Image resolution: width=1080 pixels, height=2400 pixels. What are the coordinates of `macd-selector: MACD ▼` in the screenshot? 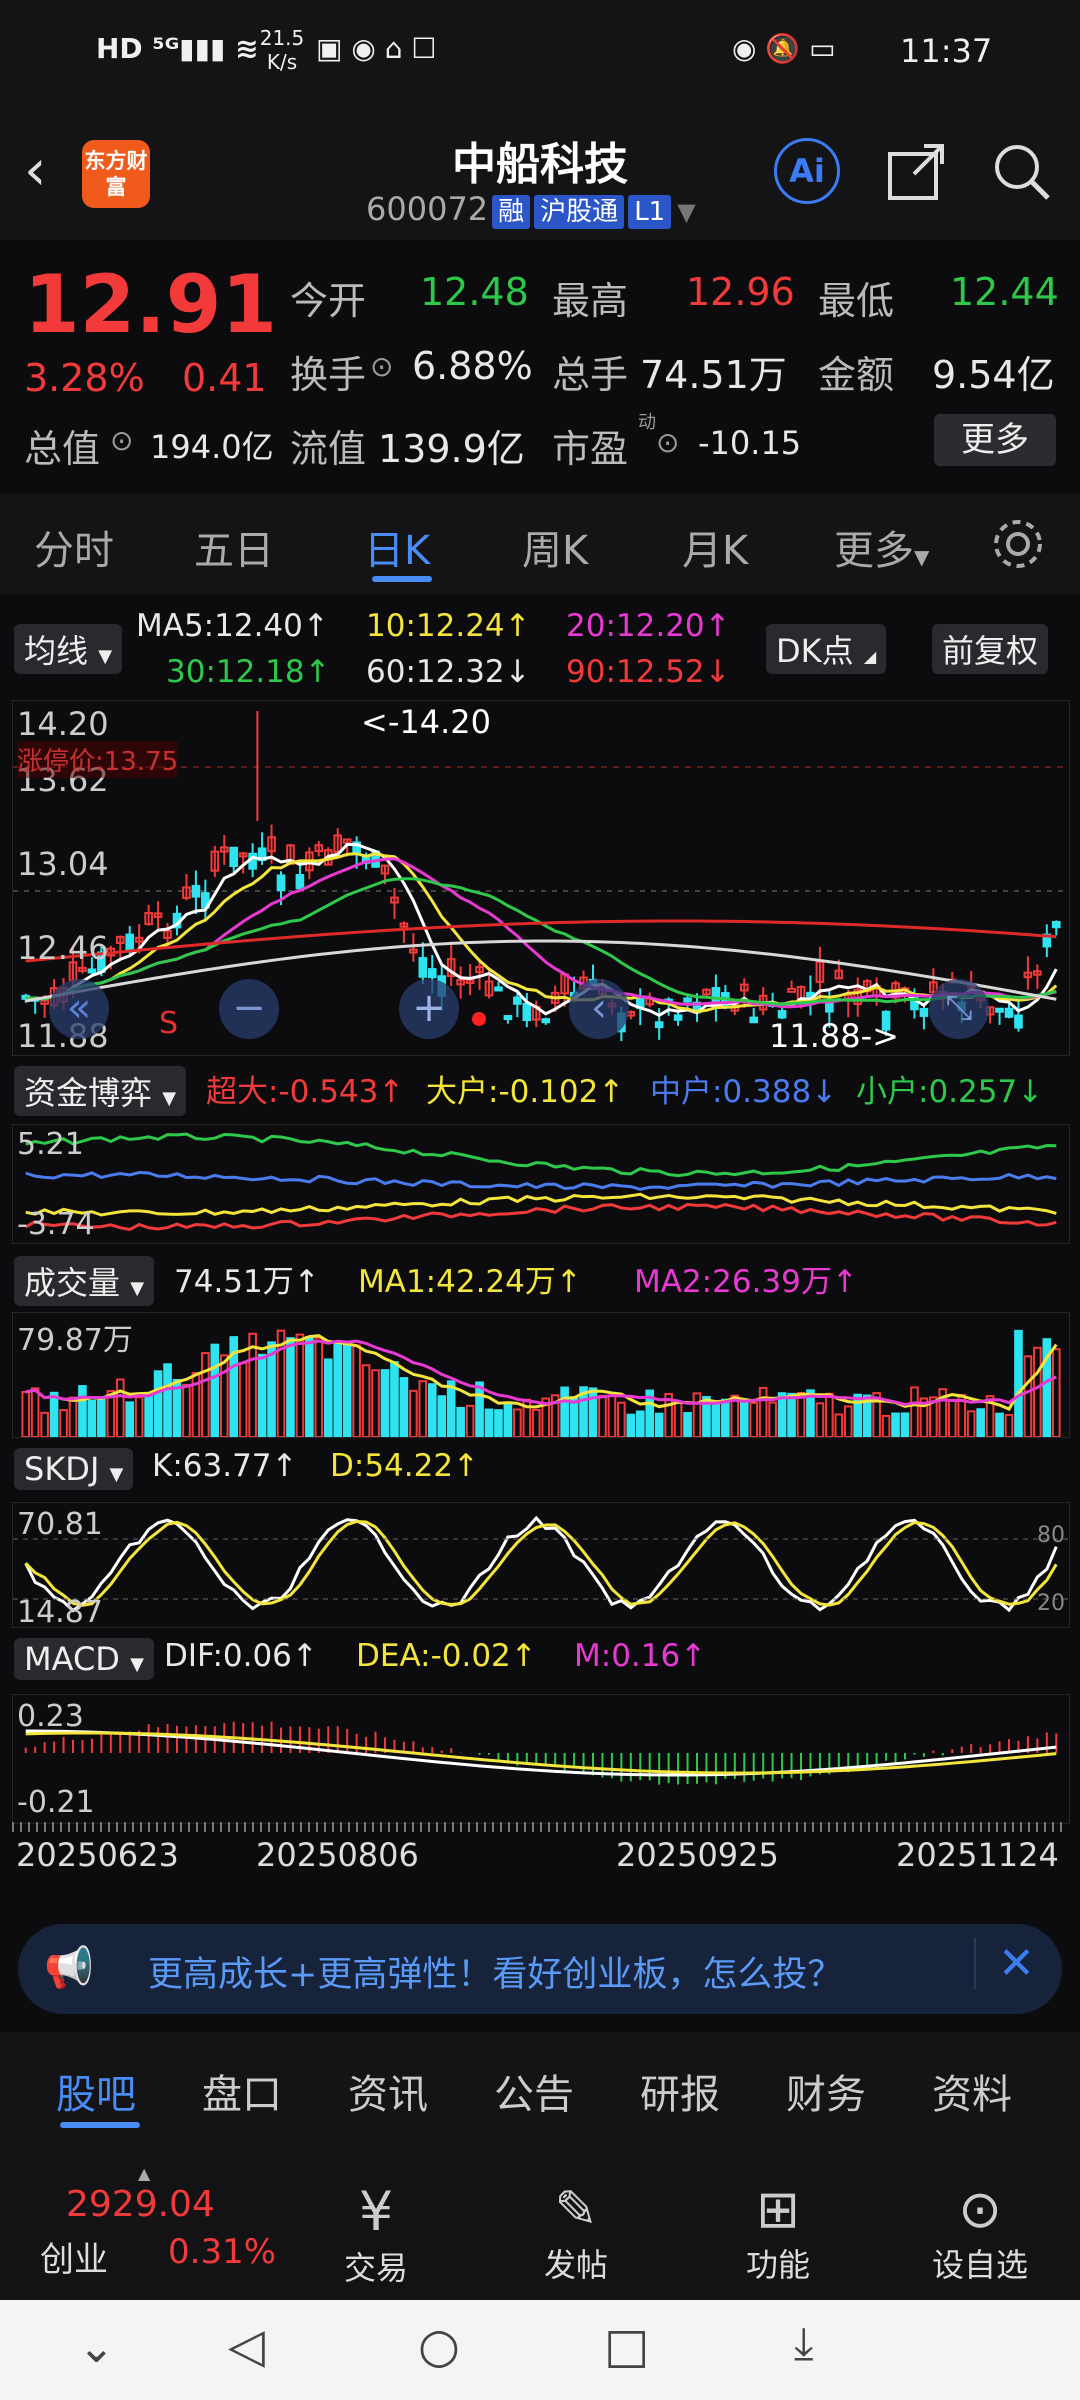 It's located at (84, 1659).